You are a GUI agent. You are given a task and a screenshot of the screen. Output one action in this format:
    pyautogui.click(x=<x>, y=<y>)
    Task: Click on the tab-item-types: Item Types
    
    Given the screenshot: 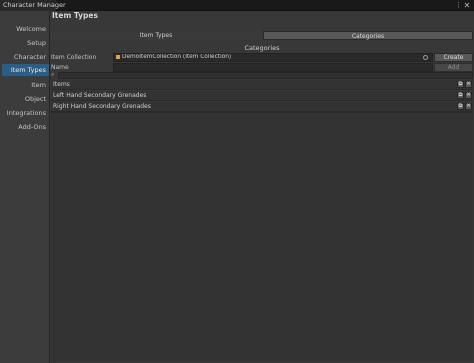 What is the action you would take?
    pyautogui.click(x=156, y=35)
    